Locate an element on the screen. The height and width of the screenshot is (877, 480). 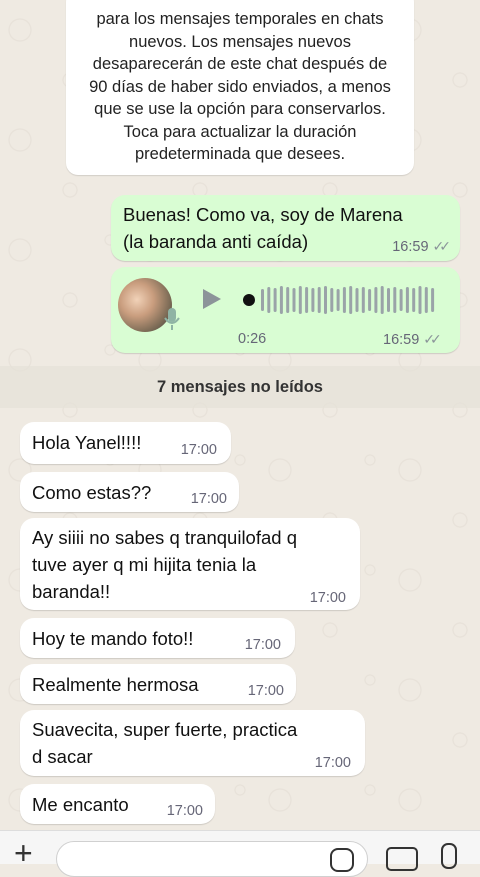
incoming-message: Me encanto 17:00 is located at coordinates (117, 804).